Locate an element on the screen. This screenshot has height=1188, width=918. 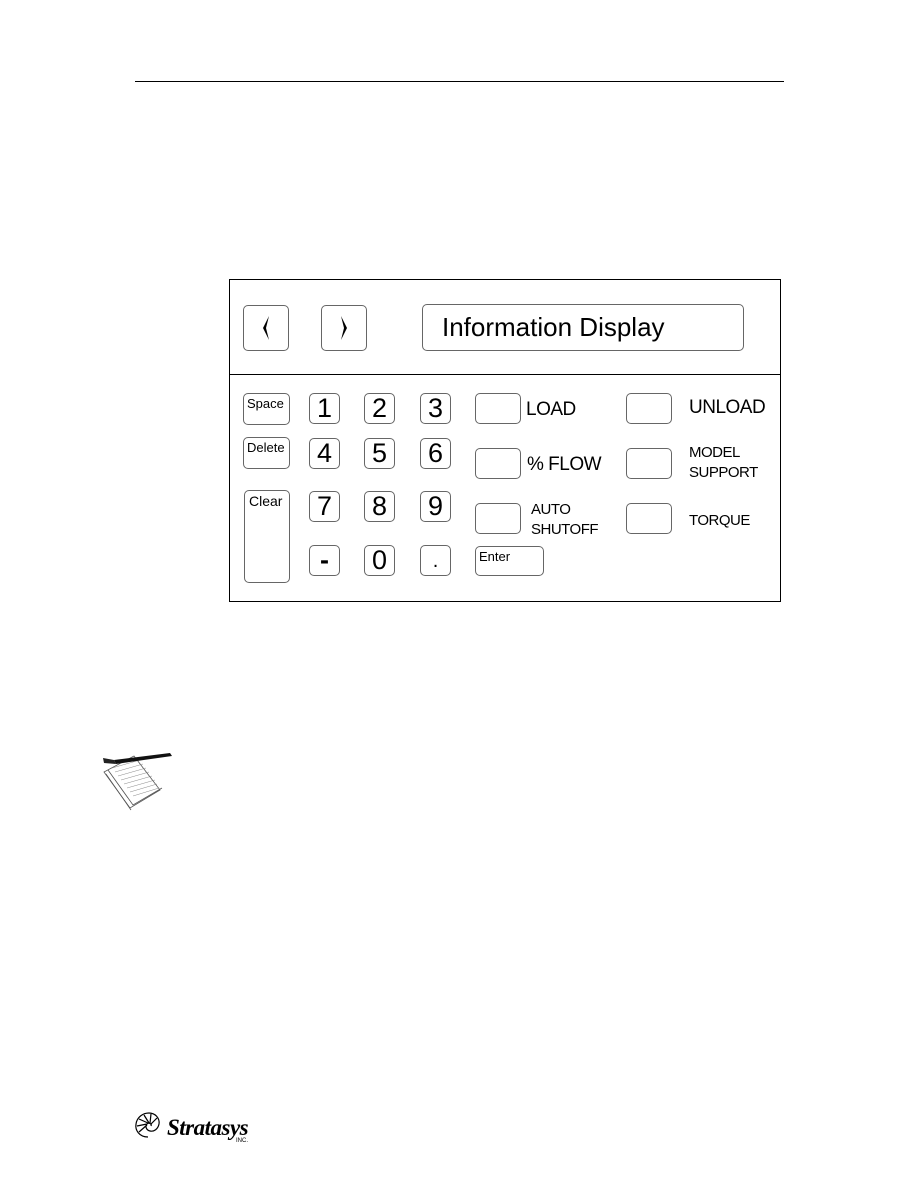
key-4-label: 4 is located at coordinates (324, 453).